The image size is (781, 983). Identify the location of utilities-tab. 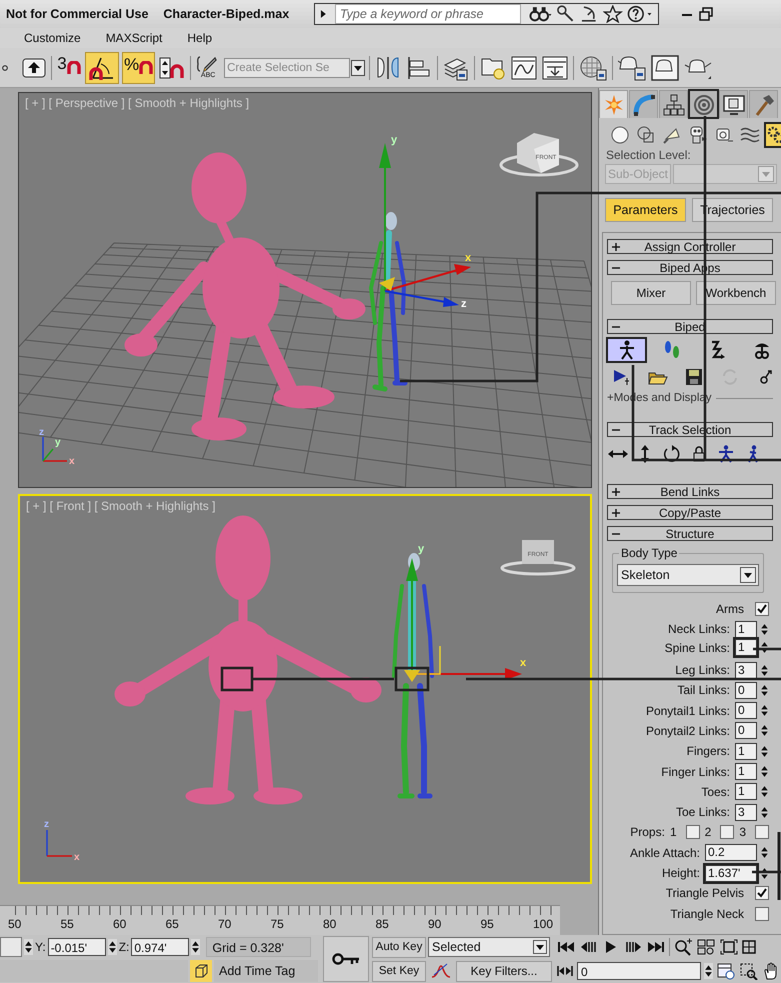
(763, 104).